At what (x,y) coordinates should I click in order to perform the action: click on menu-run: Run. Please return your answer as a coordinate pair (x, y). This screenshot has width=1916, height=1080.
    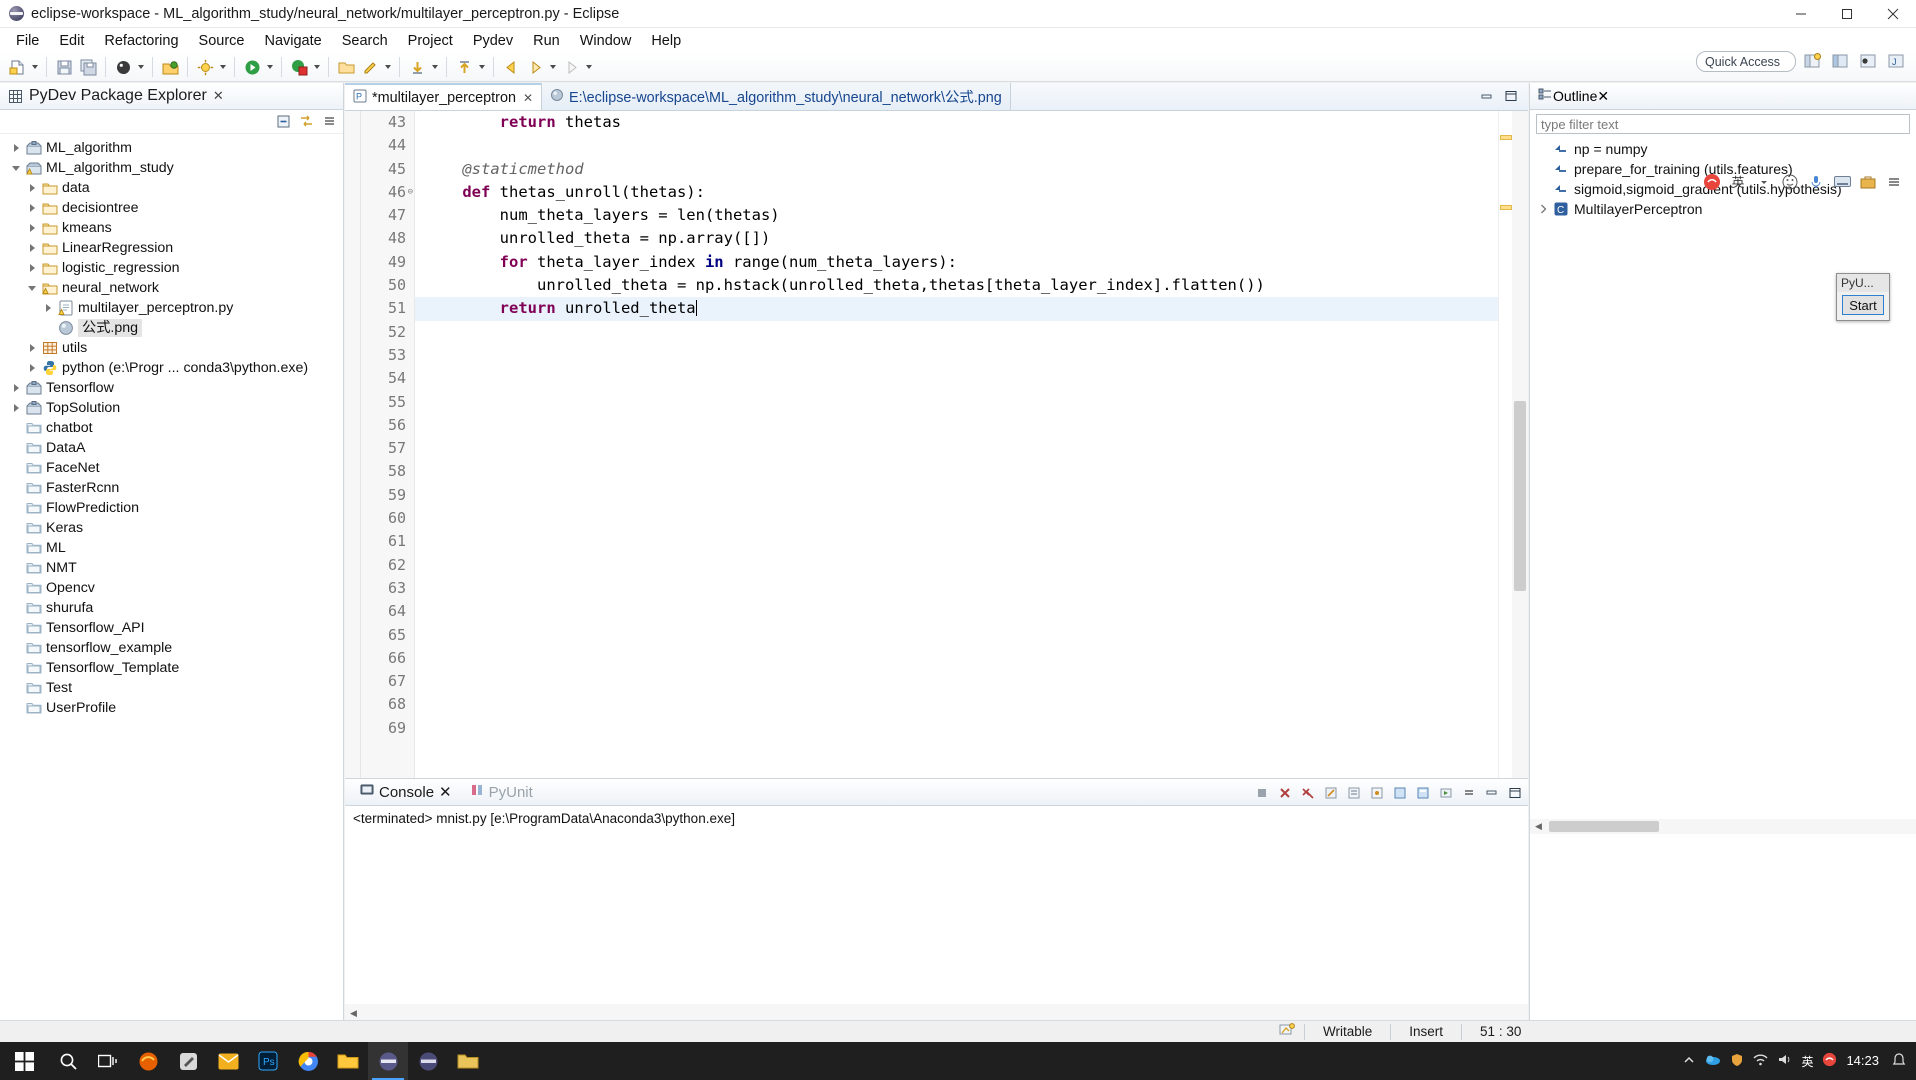
    Looking at the image, I should click on (546, 41).